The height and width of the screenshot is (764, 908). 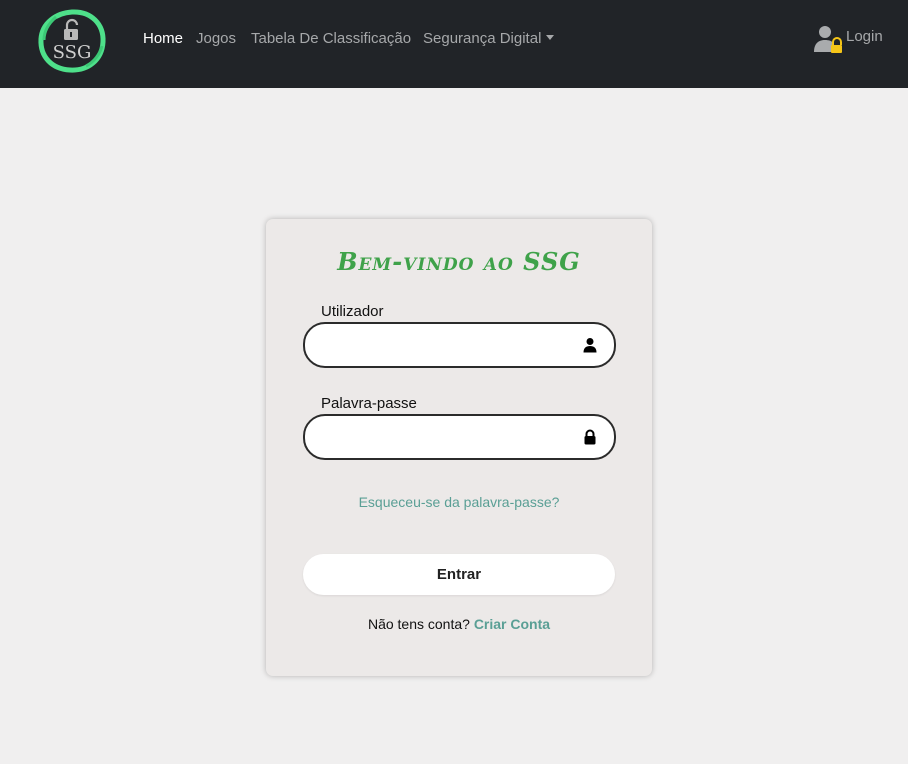 I want to click on nav-seguranca-digital-dropdown: Segurança Digital, so click(x=489, y=38).